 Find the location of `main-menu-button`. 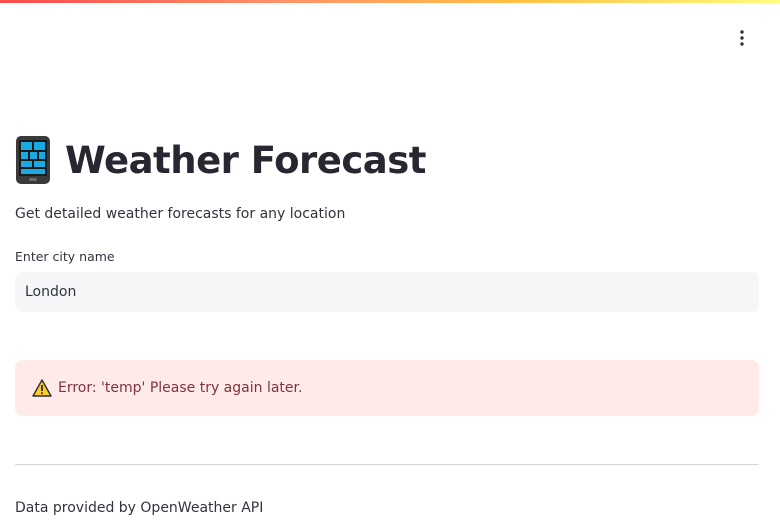

main-menu-button is located at coordinates (742, 38).